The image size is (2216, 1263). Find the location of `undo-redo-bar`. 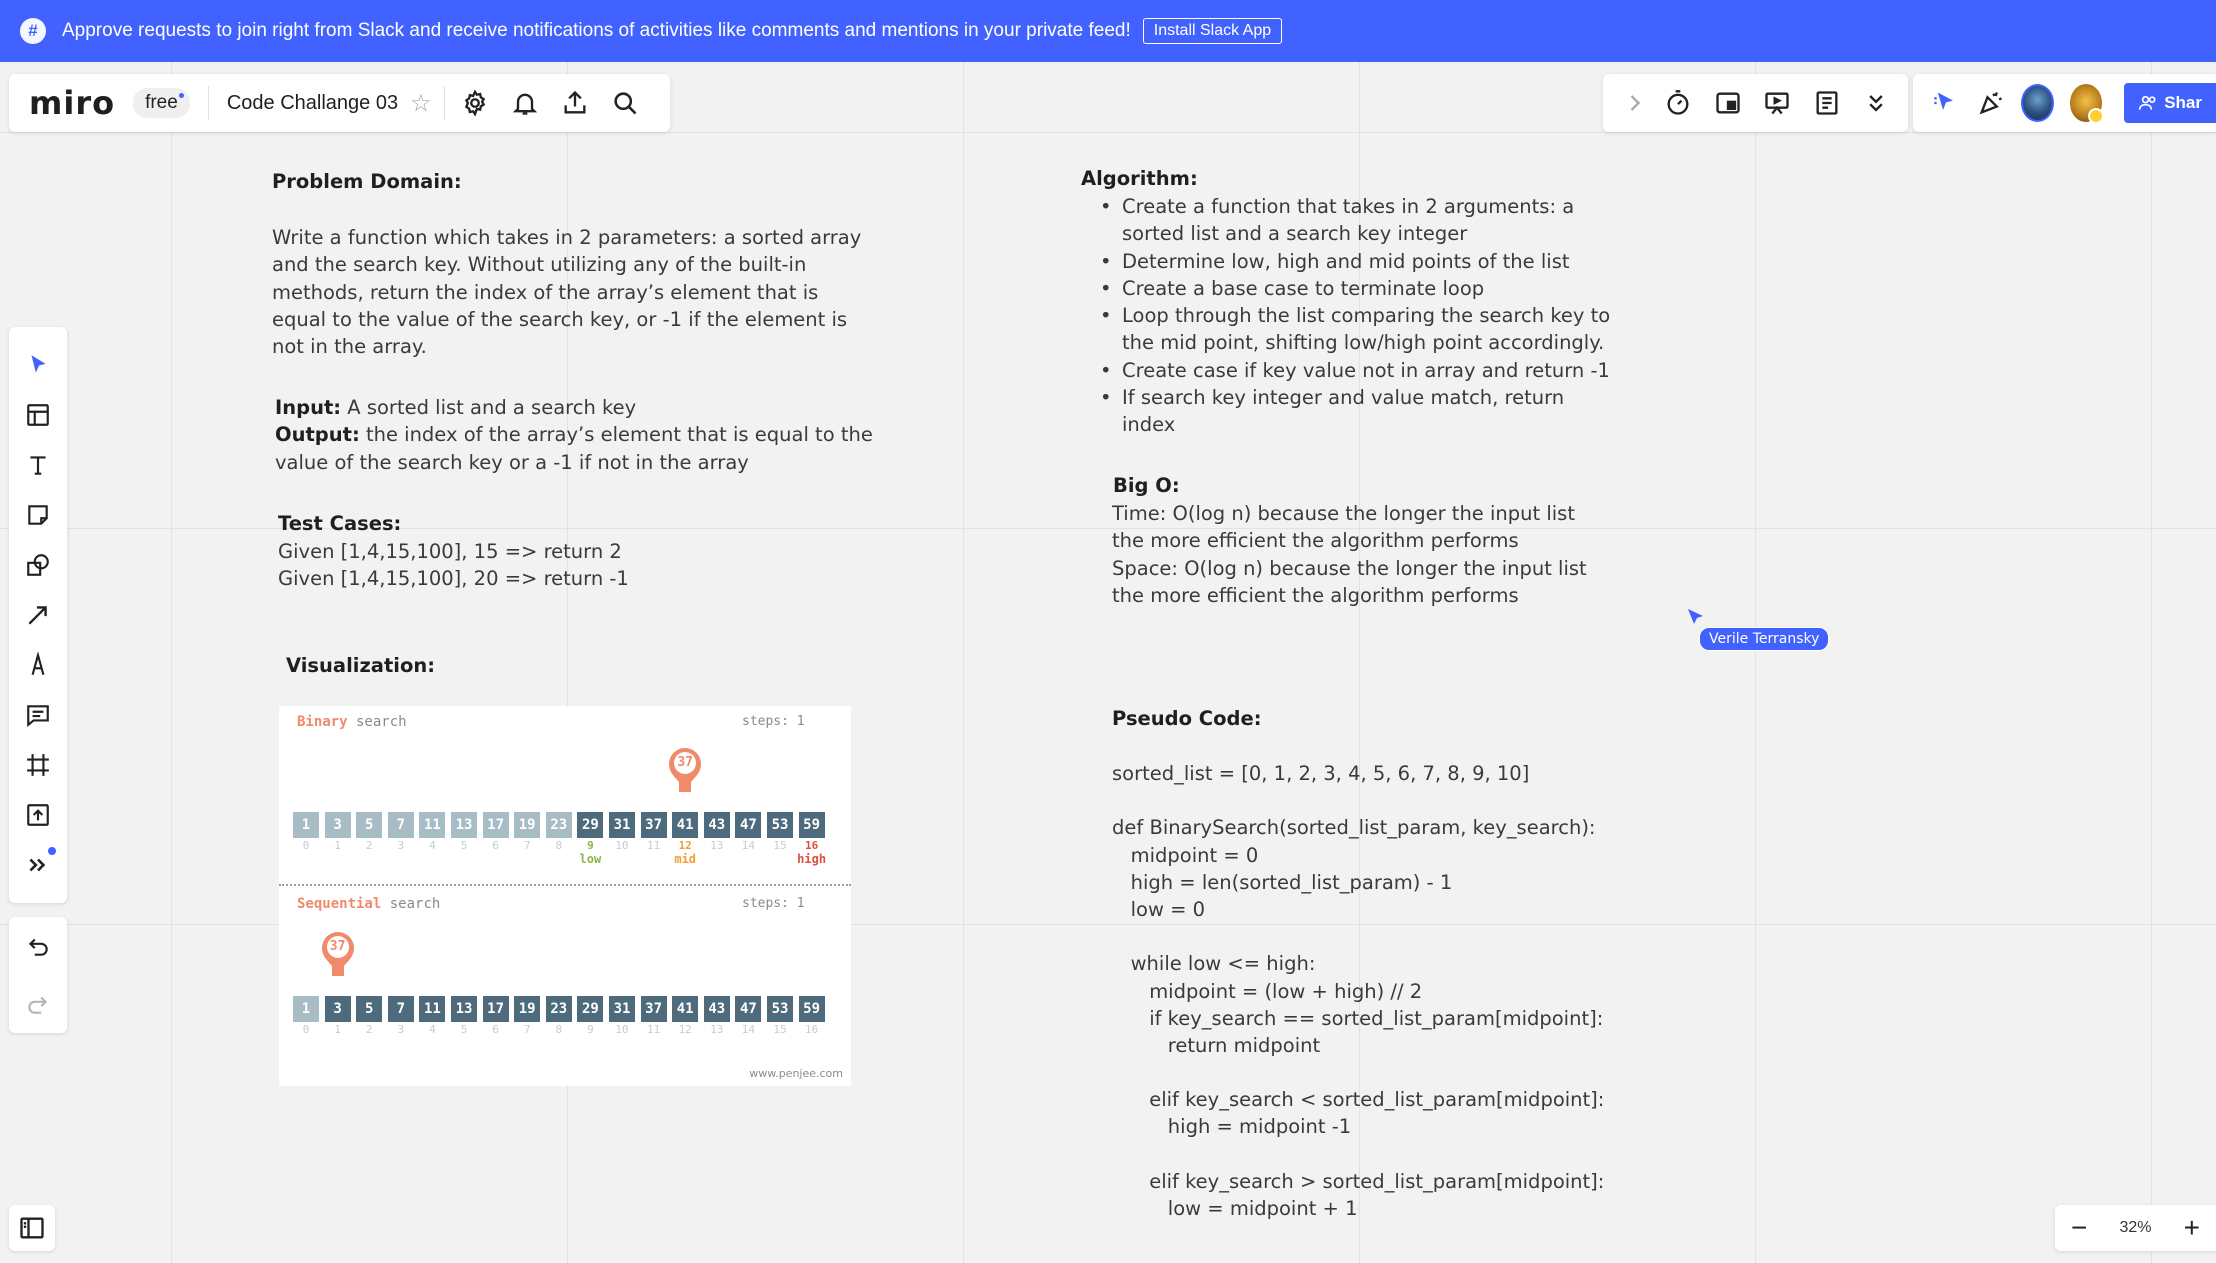

undo-redo-bar is located at coordinates (38, 975).